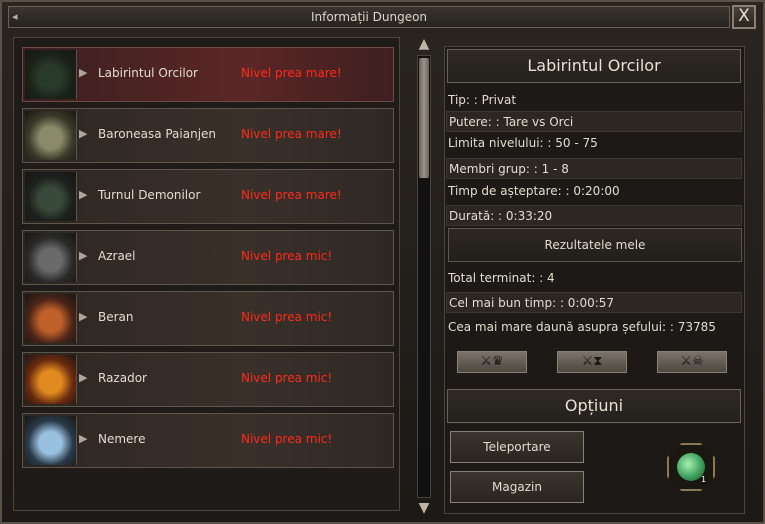 This screenshot has width=765, height=524. I want to click on dungeon-ticket-icon: 1, so click(691, 467).